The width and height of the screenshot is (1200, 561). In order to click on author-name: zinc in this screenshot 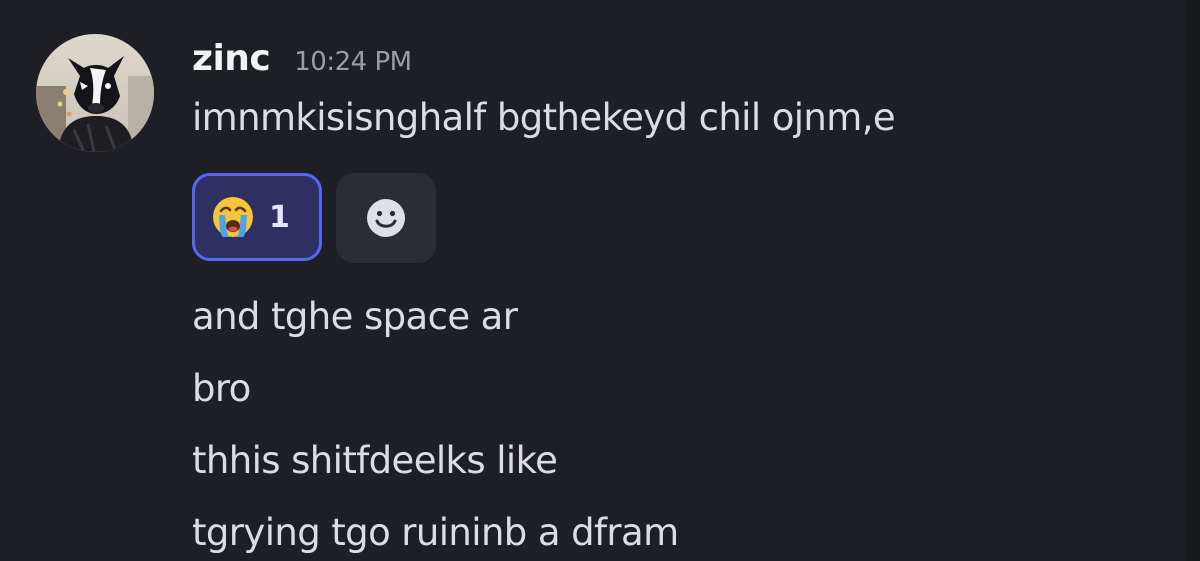, I will do `click(231, 59)`.